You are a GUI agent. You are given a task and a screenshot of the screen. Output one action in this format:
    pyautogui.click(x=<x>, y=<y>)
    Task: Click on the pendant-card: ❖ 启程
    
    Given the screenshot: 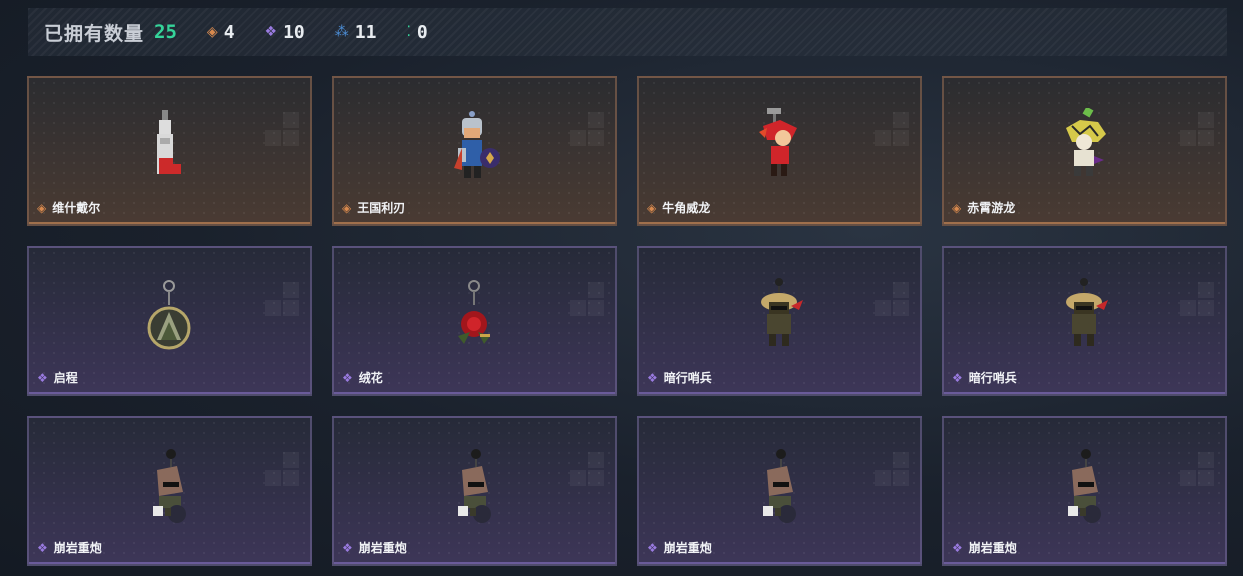 What is the action you would take?
    pyautogui.click(x=169, y=321)
    